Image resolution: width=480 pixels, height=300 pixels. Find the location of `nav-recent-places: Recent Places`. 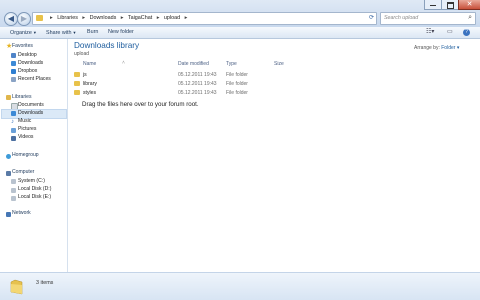

nav-recent-places: Recent Places is located at coordinates (34, 79).